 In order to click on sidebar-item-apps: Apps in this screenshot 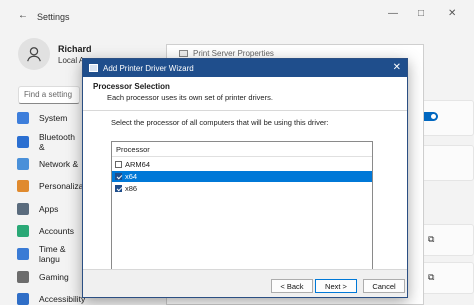, I will do `click(45, 209)`.